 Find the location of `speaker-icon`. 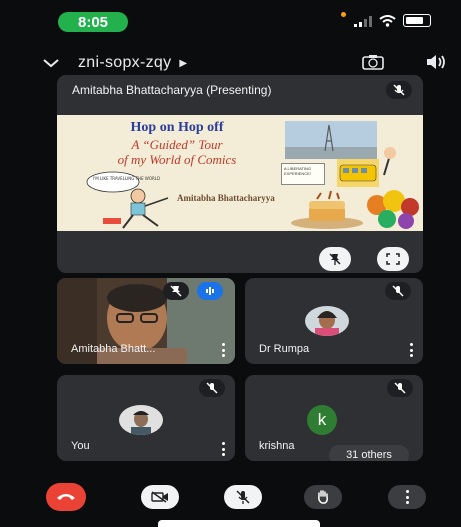

speaker-icon is located at coordinates (436, 62).